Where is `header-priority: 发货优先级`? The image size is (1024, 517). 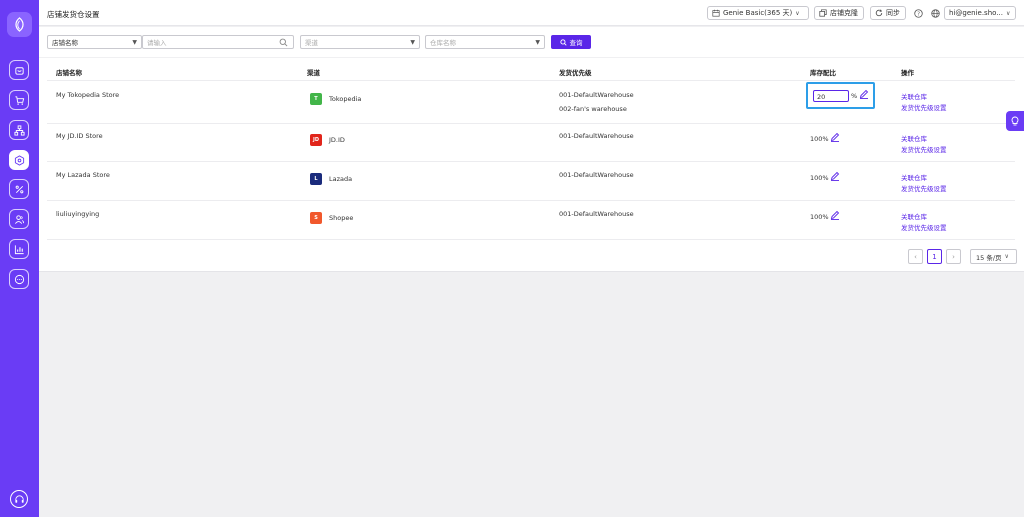 header-priority: 发货优先级 is located at coordinates (575, 73).